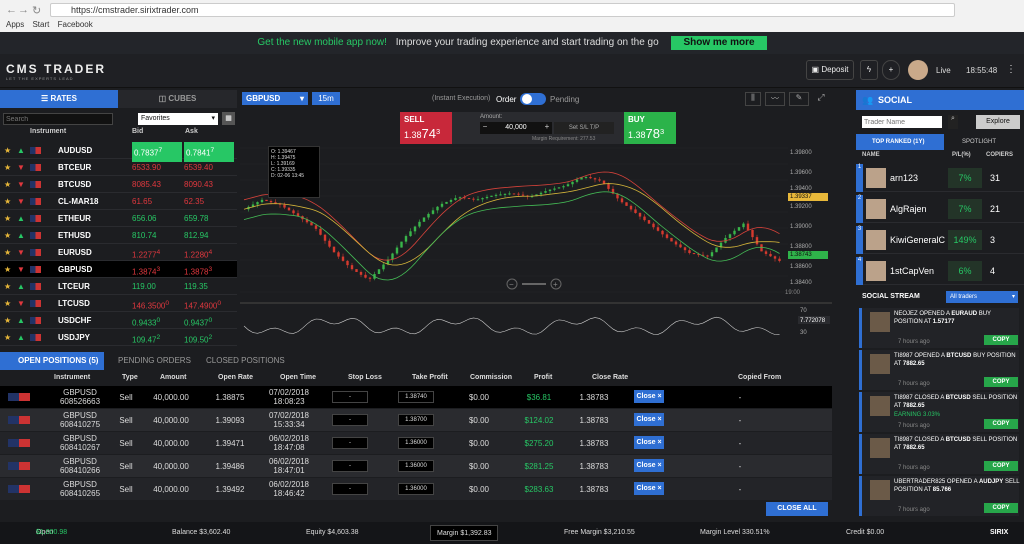  I want to click on tab-spotlight: SPOTLIGHT, so click(984, 142).